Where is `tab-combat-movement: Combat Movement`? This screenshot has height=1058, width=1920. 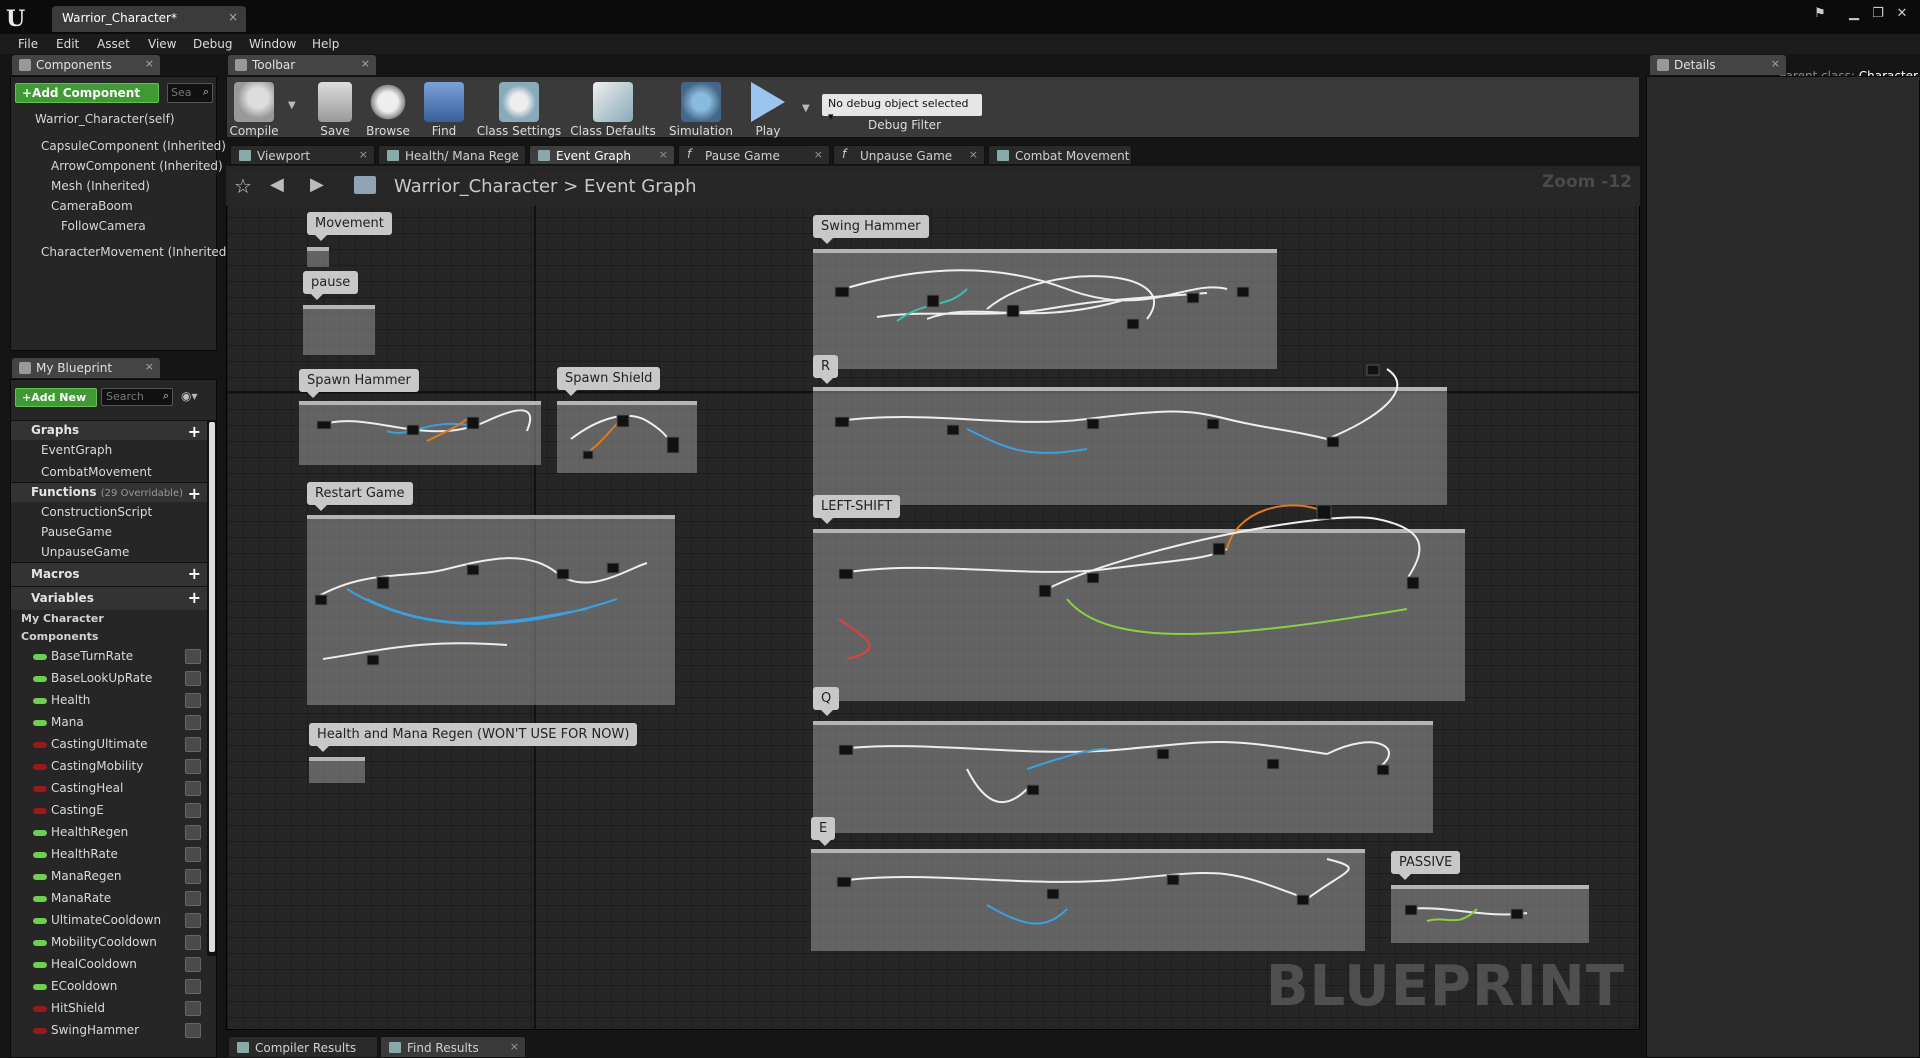
tab-combat-movement: Combat Movement is located at coordinates (1060, 155).